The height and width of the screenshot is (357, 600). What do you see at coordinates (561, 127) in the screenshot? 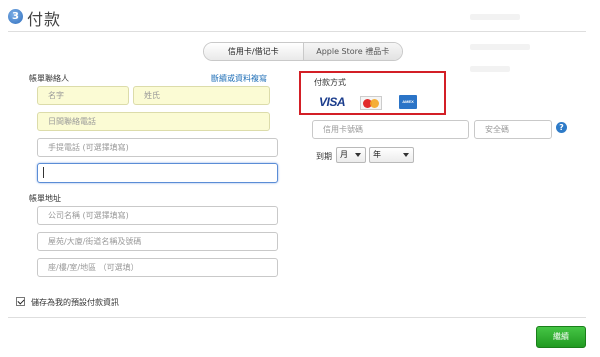
I see `help-icon: ?` at bounding box center [561, 127].